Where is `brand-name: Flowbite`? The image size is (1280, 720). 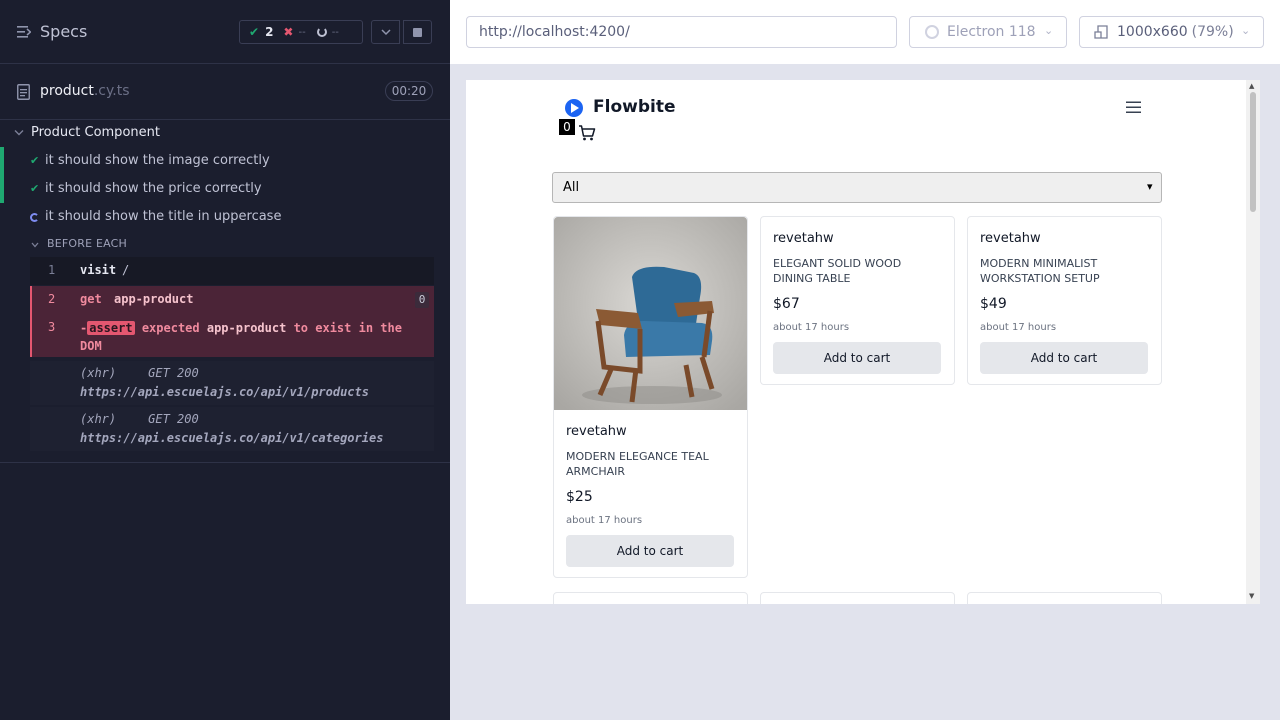
brand-name: Flowbite is located at coordinates (634, 107).